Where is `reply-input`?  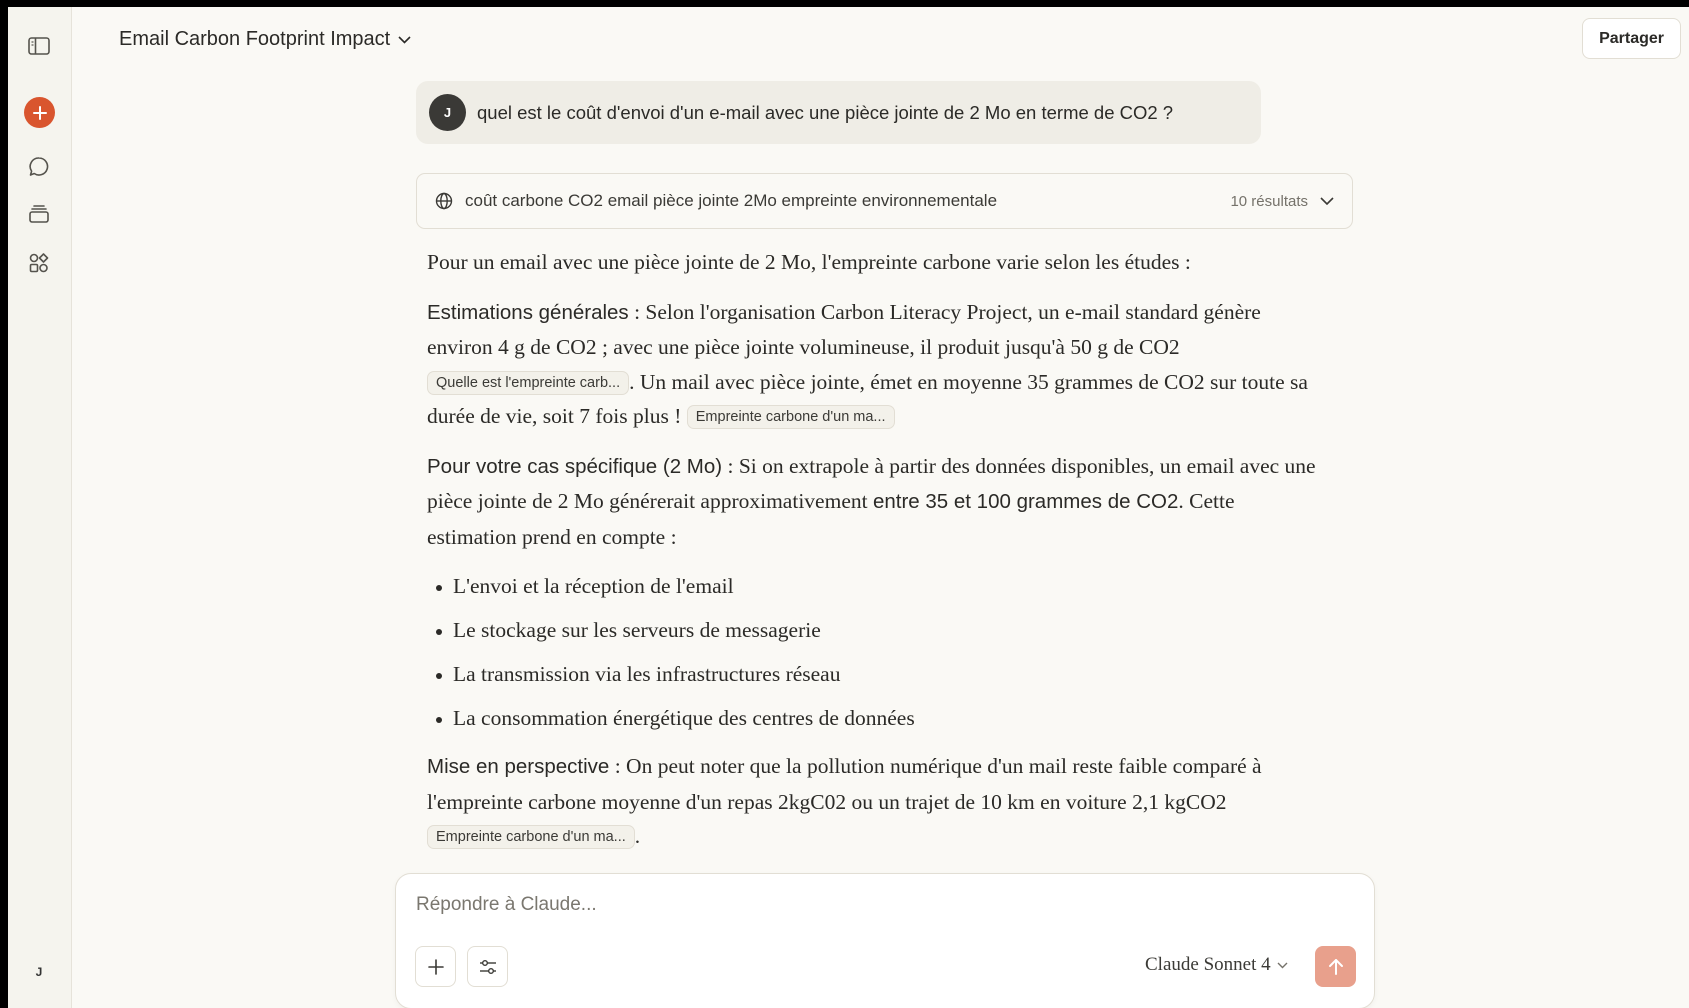
reply-input is located at coordinates (766, 905).